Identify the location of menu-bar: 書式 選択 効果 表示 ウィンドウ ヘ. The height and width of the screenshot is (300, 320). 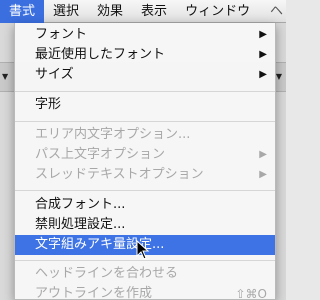
(143, 11).